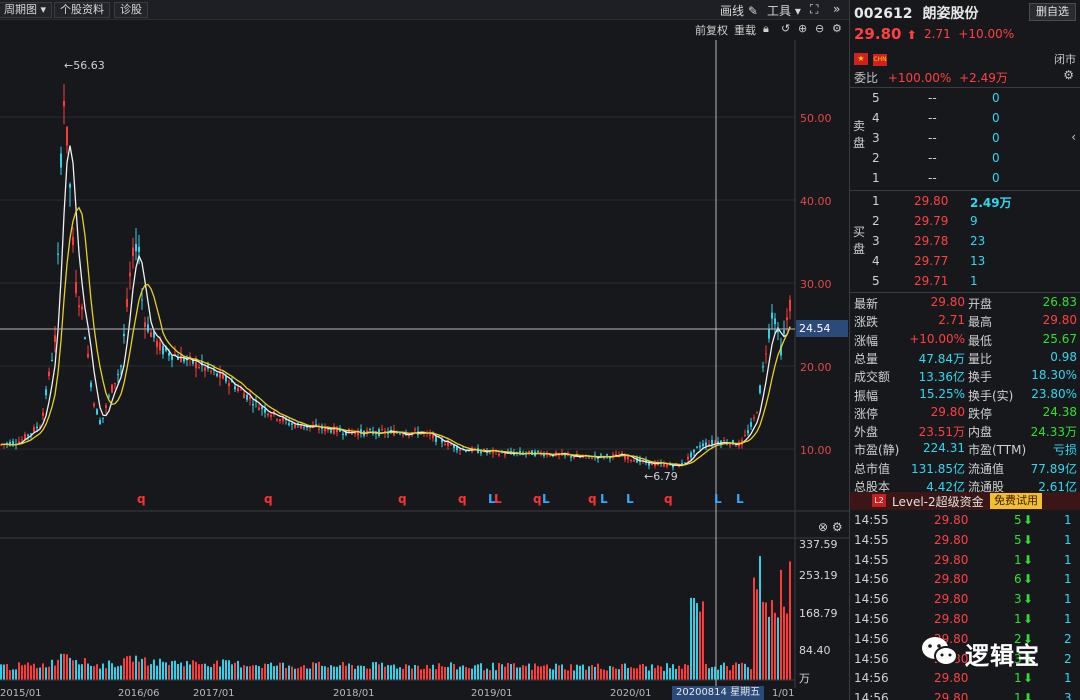  I want to click on arrow-down-icon: ⬇, so click(1028, 619).